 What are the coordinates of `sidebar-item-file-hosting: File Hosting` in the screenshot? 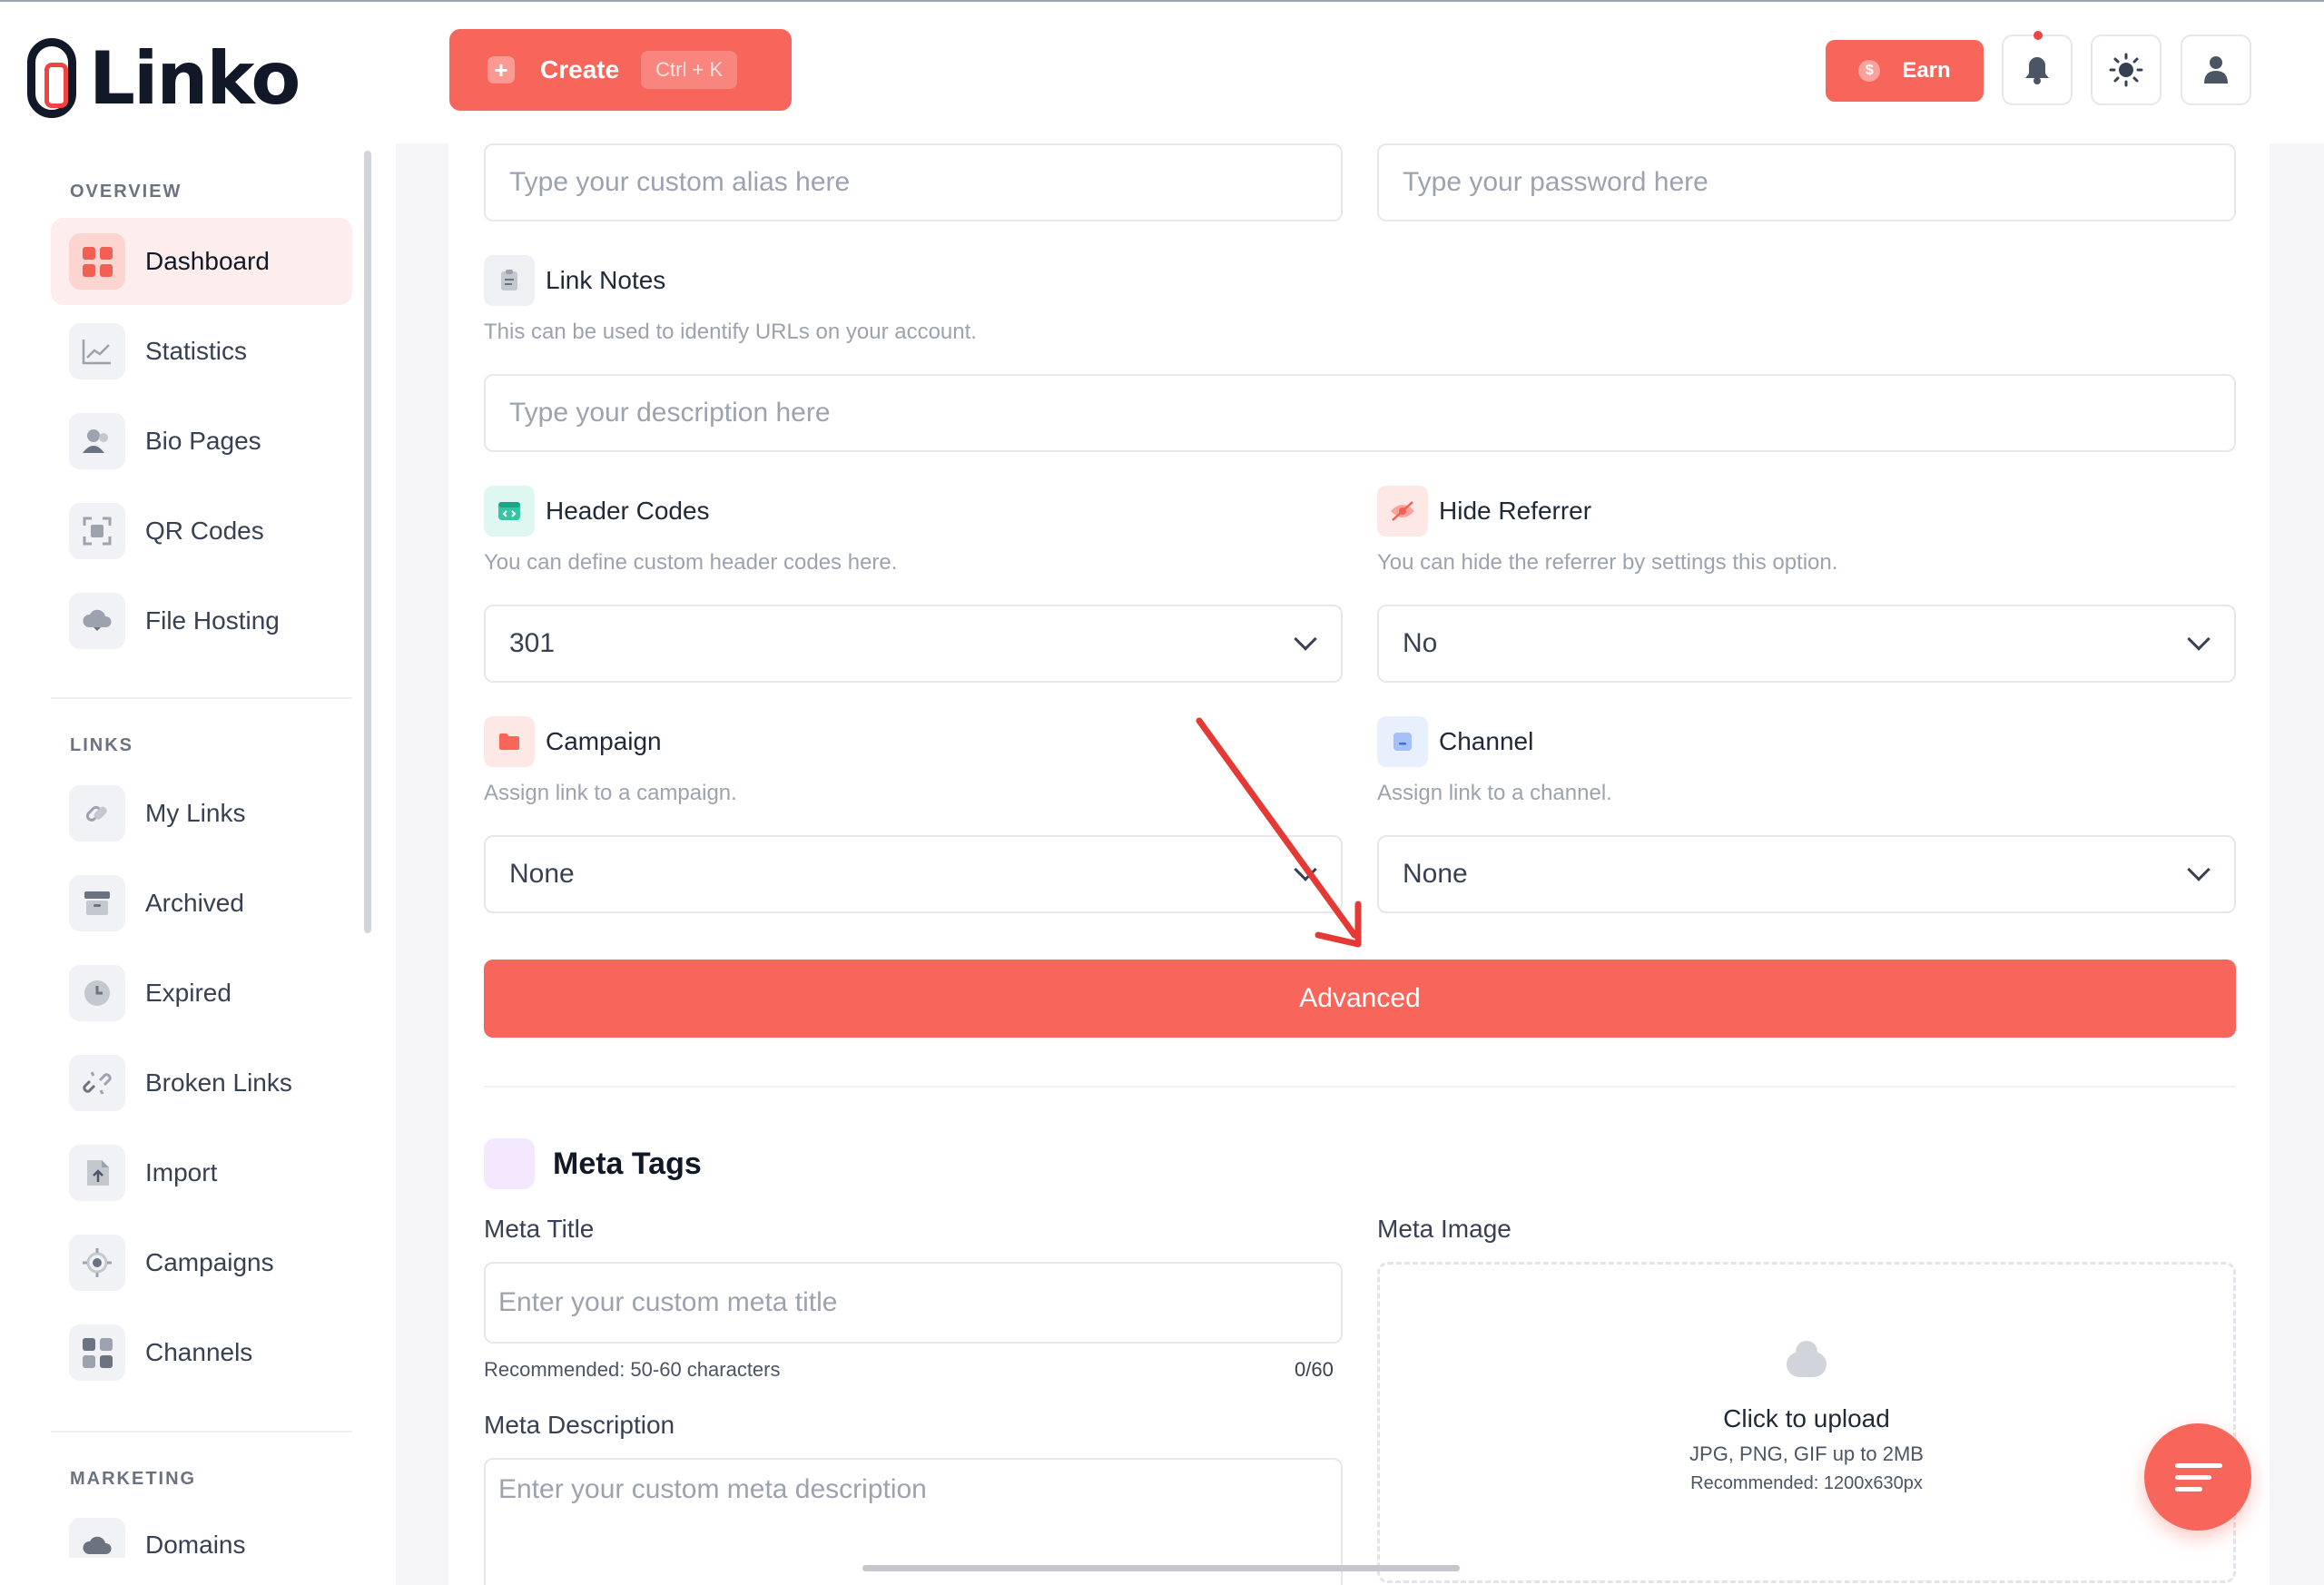 It's located at (201, 621).